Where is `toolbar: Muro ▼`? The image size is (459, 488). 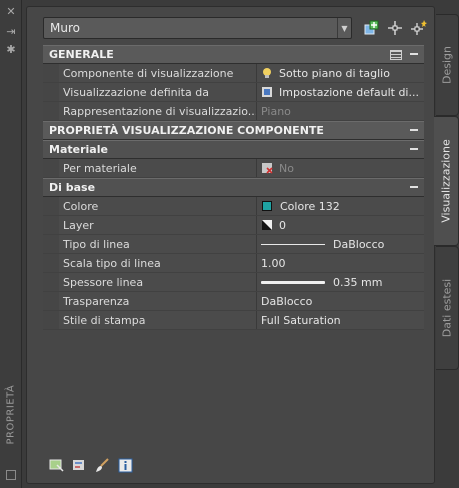
toolbar: Muro ▼ is located at coordinates (237, 29).